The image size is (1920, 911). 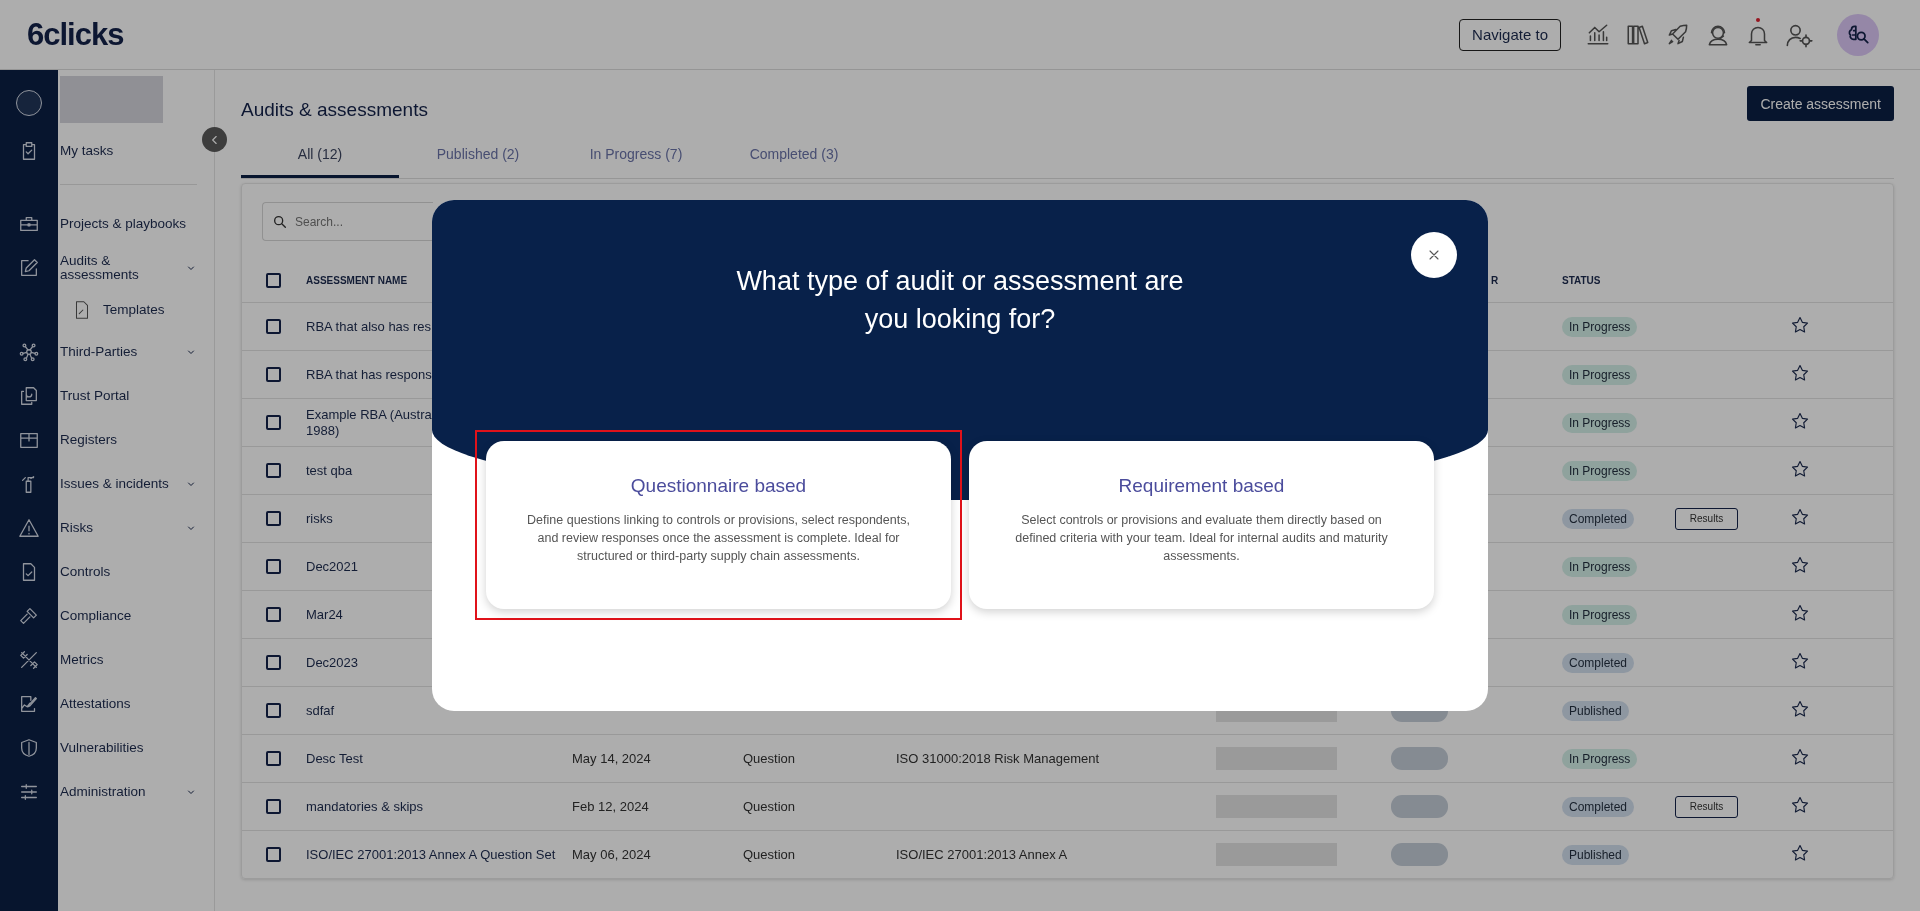 I want to click on tab: All (12), so click(x=320, y=154).